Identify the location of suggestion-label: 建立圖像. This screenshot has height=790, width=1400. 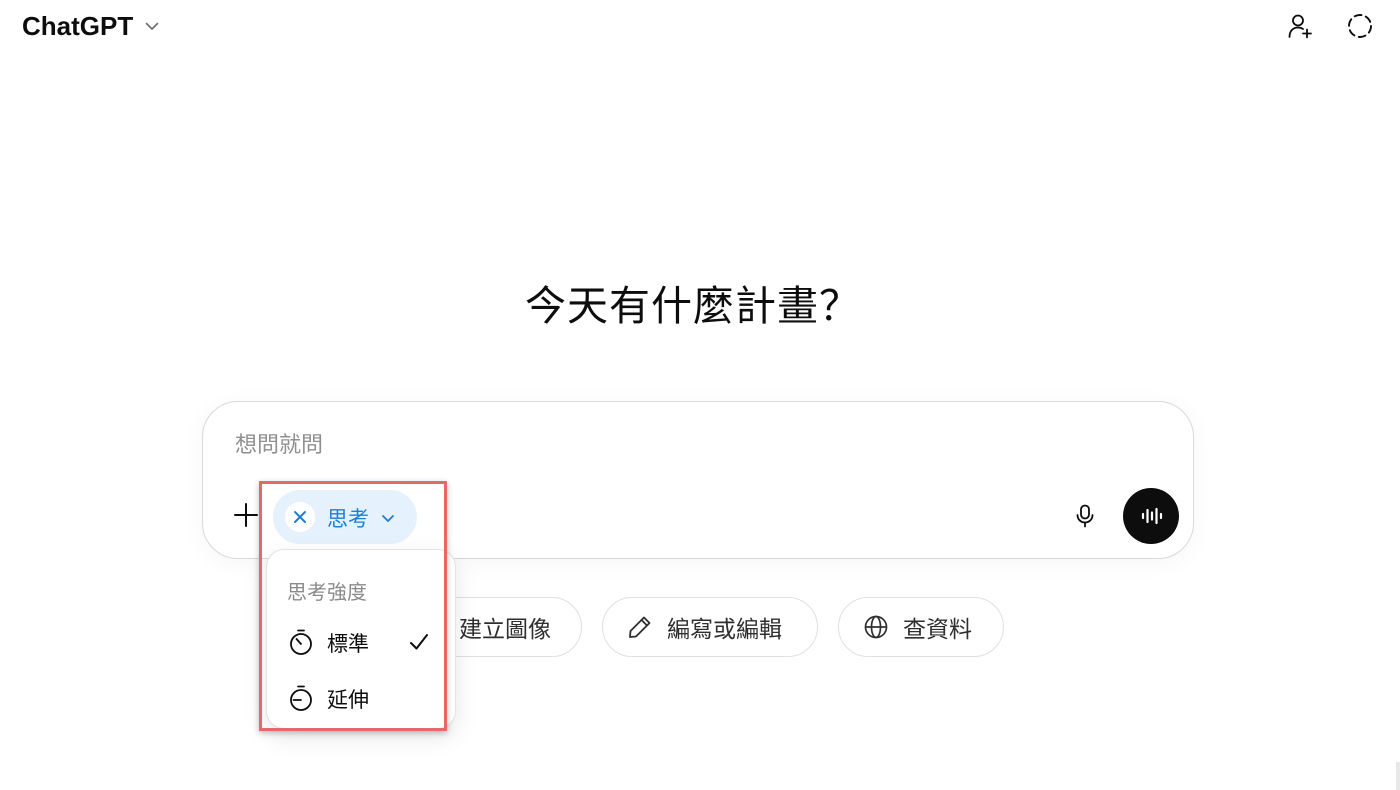
(505, 630).